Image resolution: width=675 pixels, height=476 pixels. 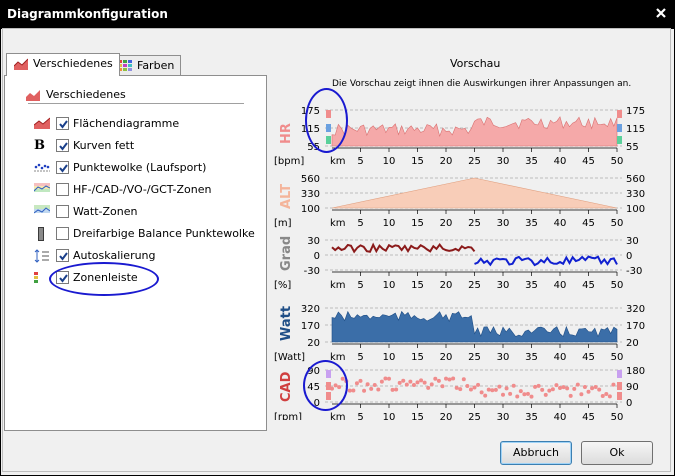 I want to click on y-tick-label: 100, so click(x=635, y=209).